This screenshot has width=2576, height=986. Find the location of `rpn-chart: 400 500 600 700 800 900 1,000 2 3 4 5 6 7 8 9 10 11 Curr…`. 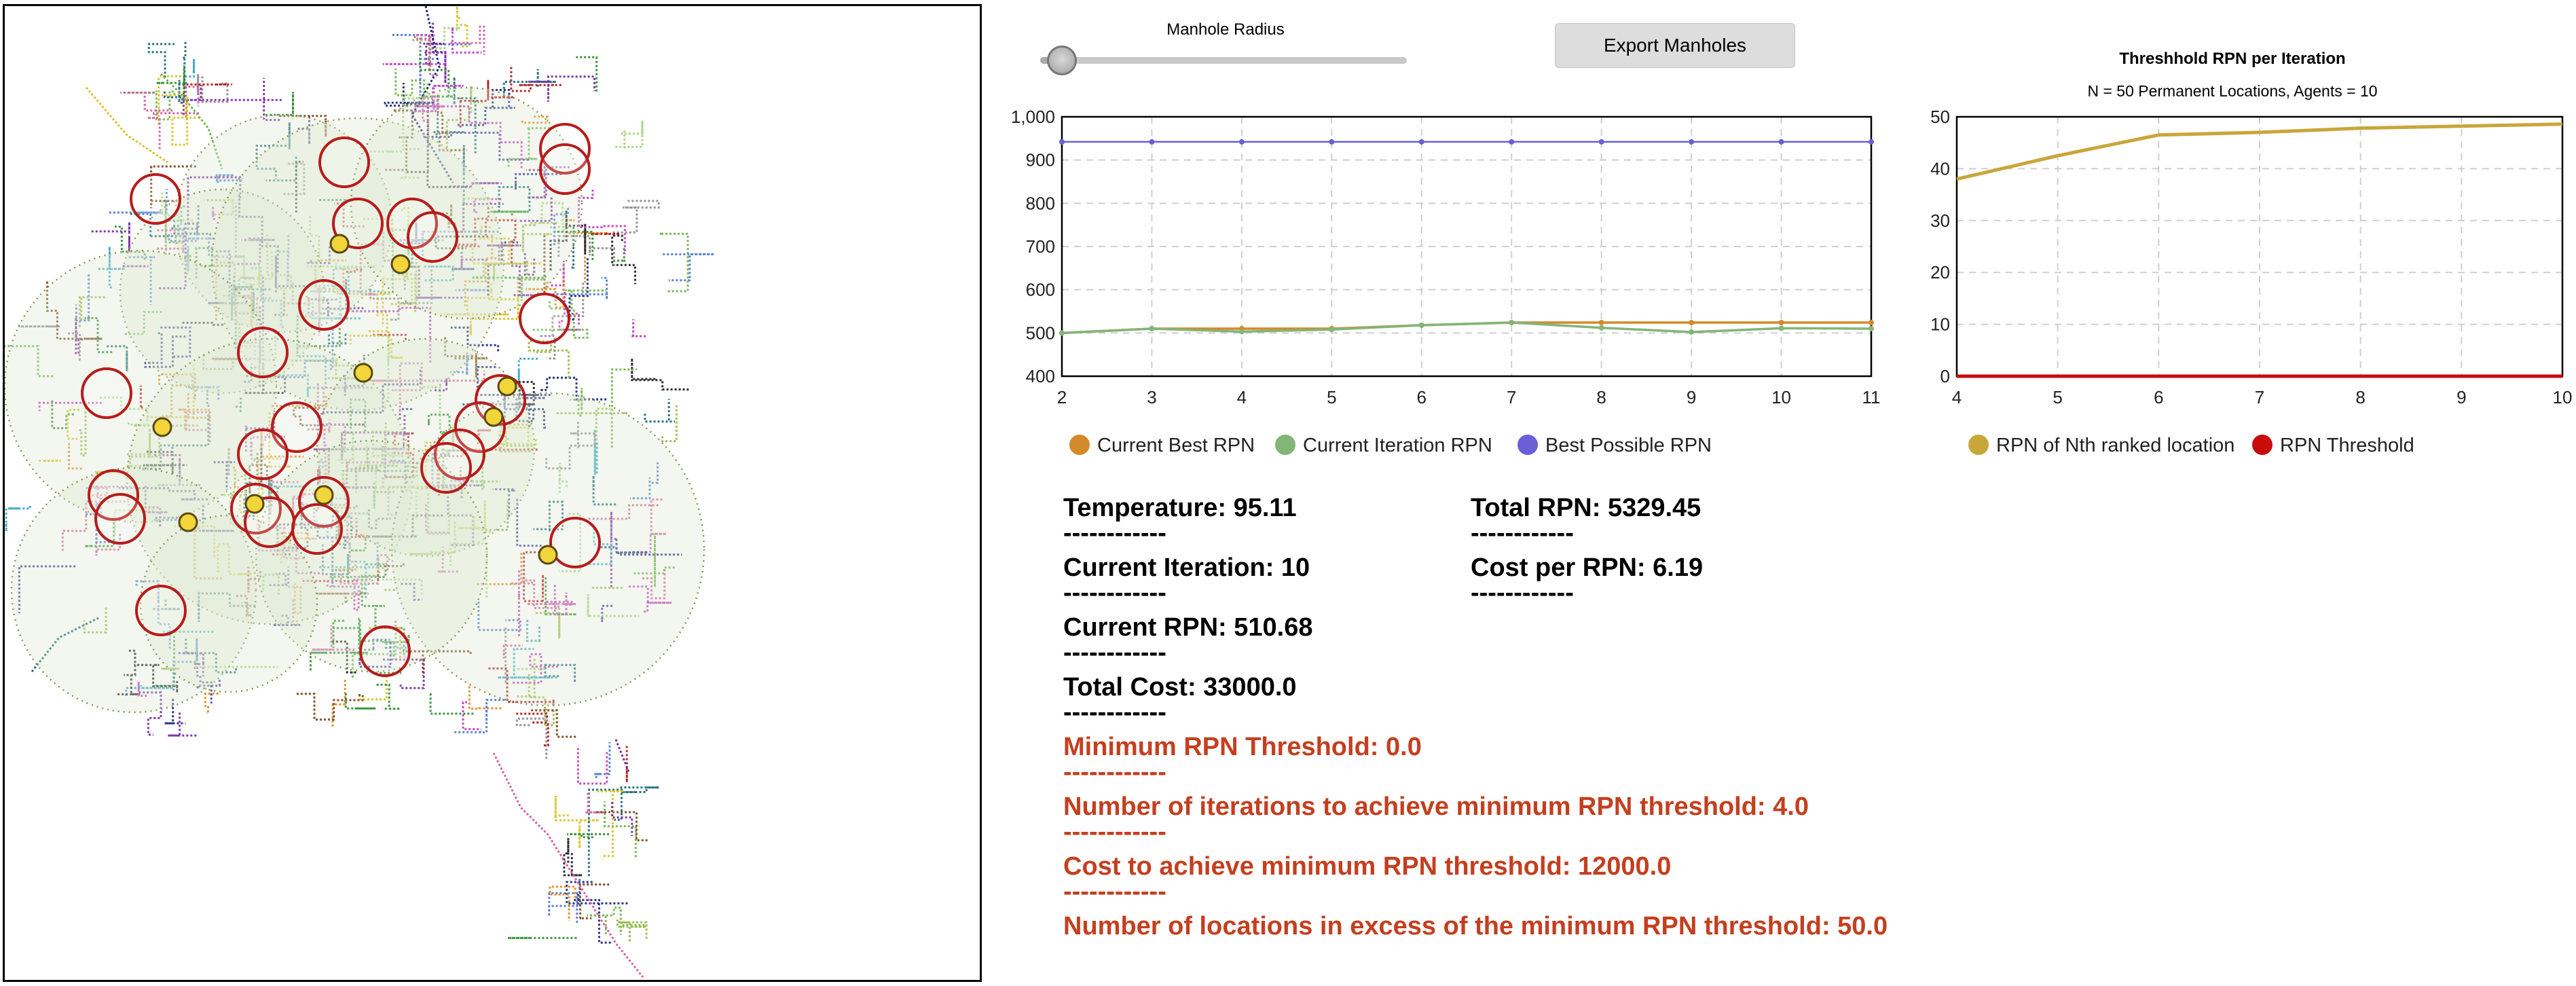

rpn-chart: 400 500 600 700 800 900 1,000 2 3 4 5 6 7 8 9 10 11 Curr… is located at coordinates (1446, 281).